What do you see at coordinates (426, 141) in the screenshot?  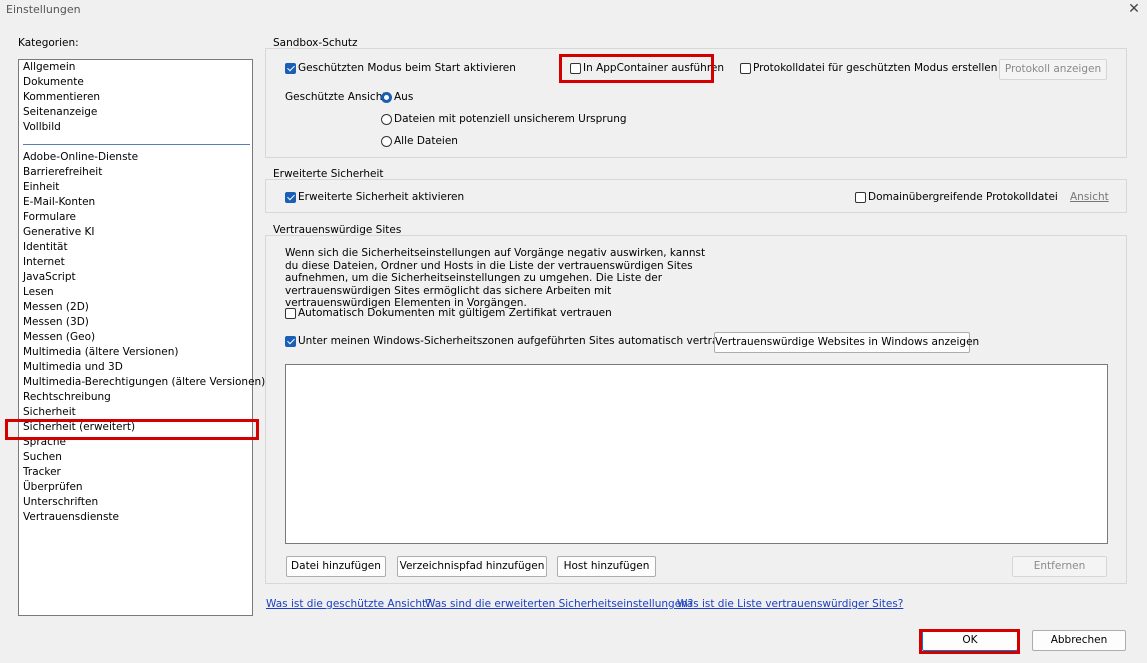 I see `radio-all-files-label: Alle Dateien` at bounding box center [426, 141].